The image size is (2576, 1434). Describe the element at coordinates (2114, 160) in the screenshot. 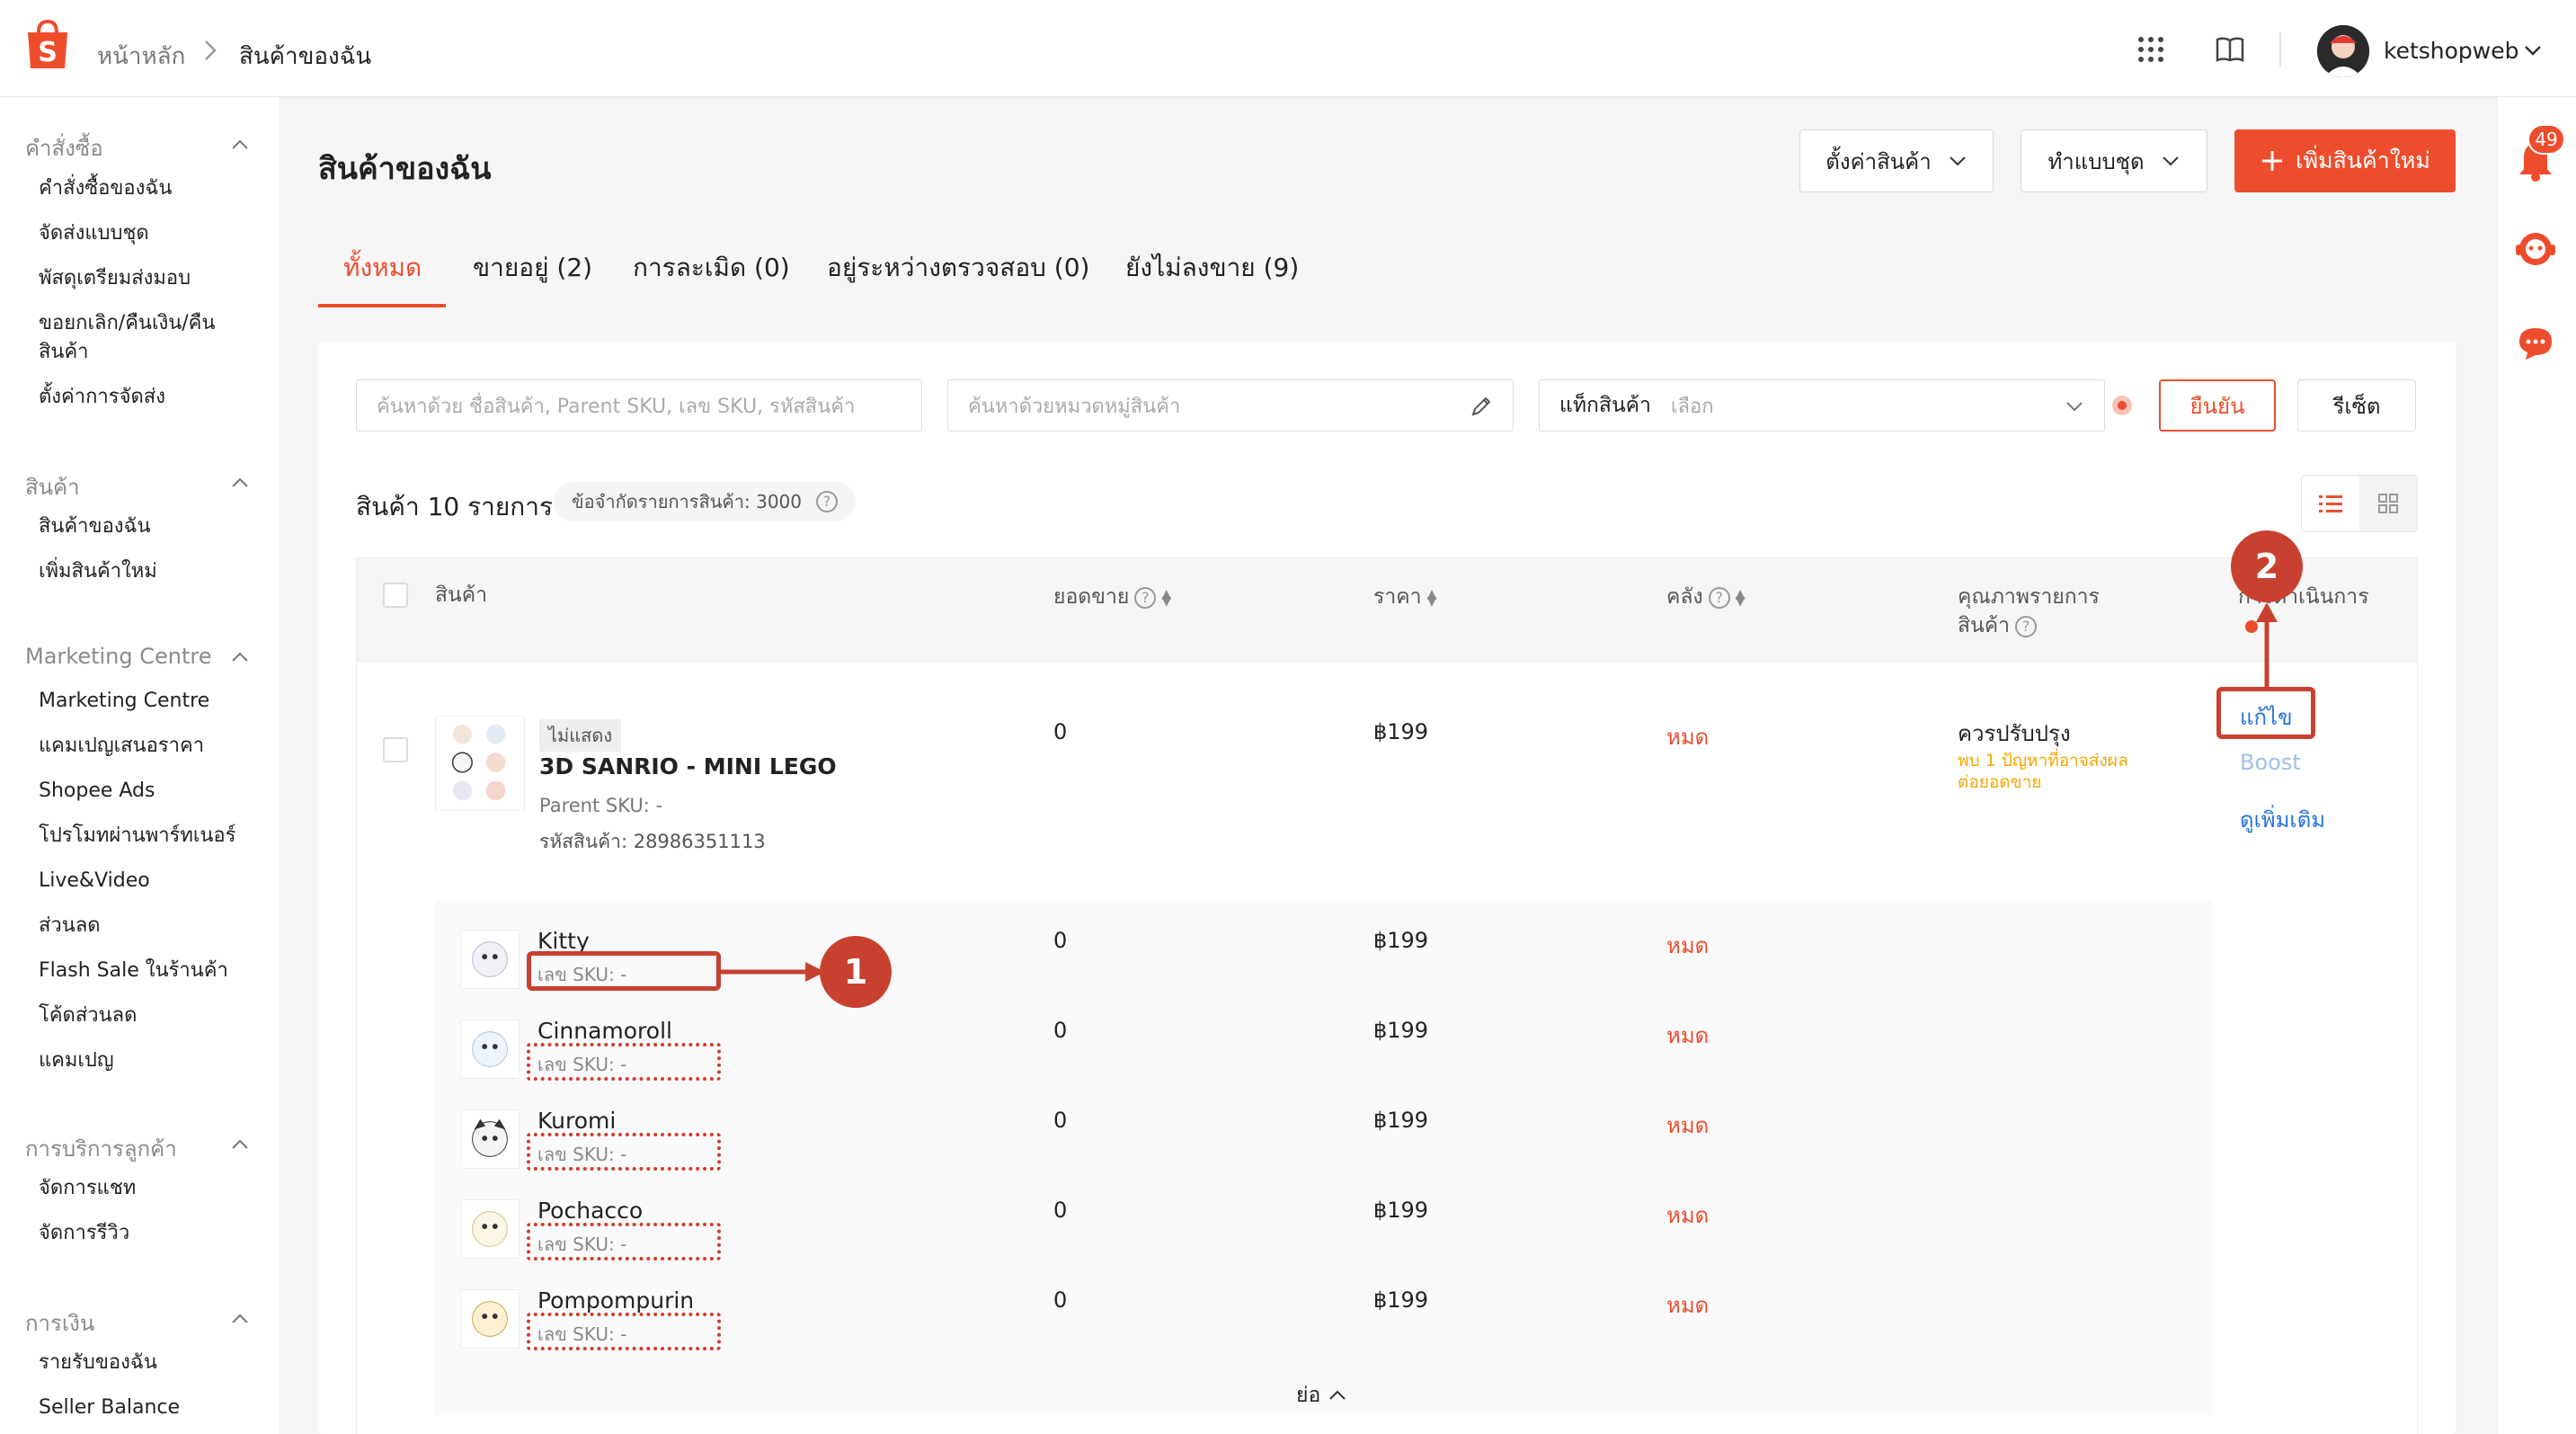

I see `batch-tools-button: ทำแบบชุด` at that location.